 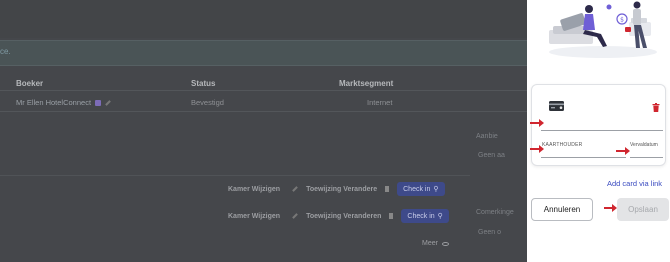 I want to click on change-assignment-link: Toewijzing Verandere, so click(x=341, y=189).